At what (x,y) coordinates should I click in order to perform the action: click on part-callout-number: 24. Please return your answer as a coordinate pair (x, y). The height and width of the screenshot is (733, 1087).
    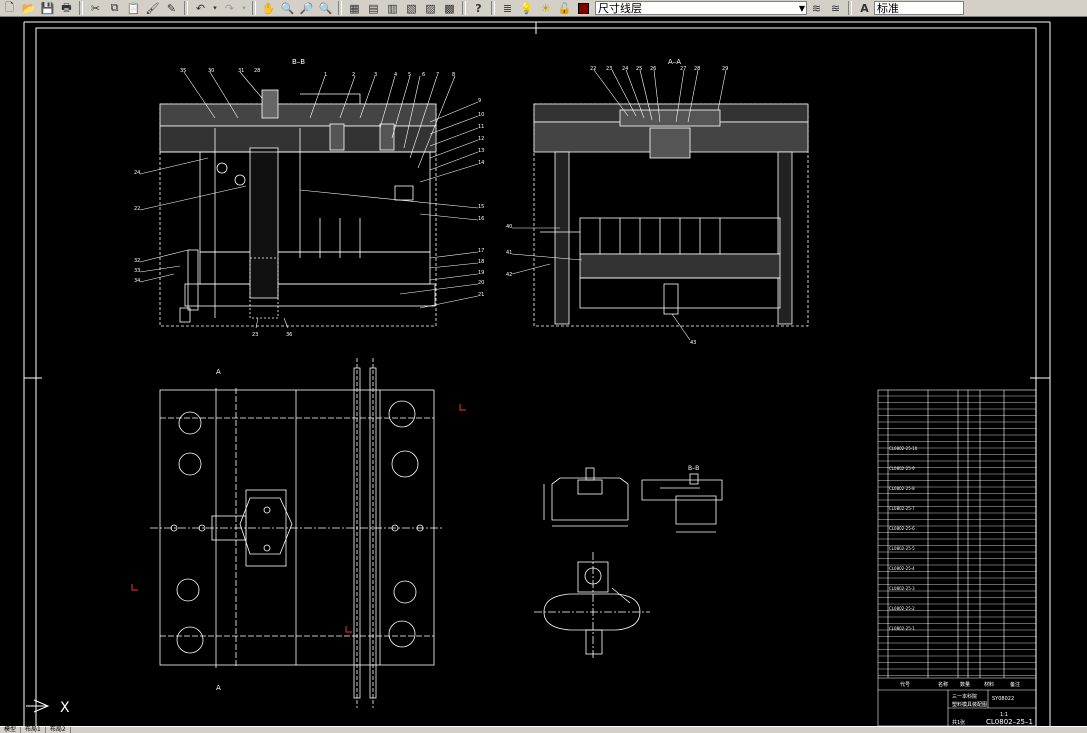
    Looking at the image, I should click on (137, 173).